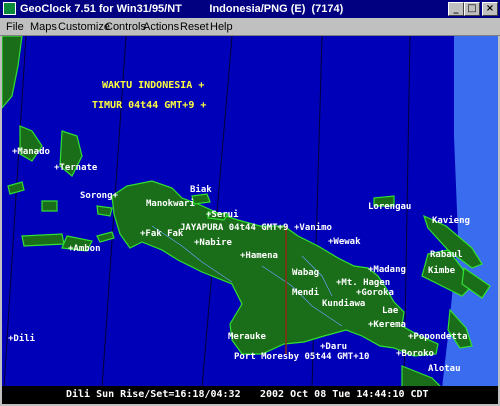 The image size is (500, 406). I want to click on place-ternate: +Ternate, so click(75, 168).